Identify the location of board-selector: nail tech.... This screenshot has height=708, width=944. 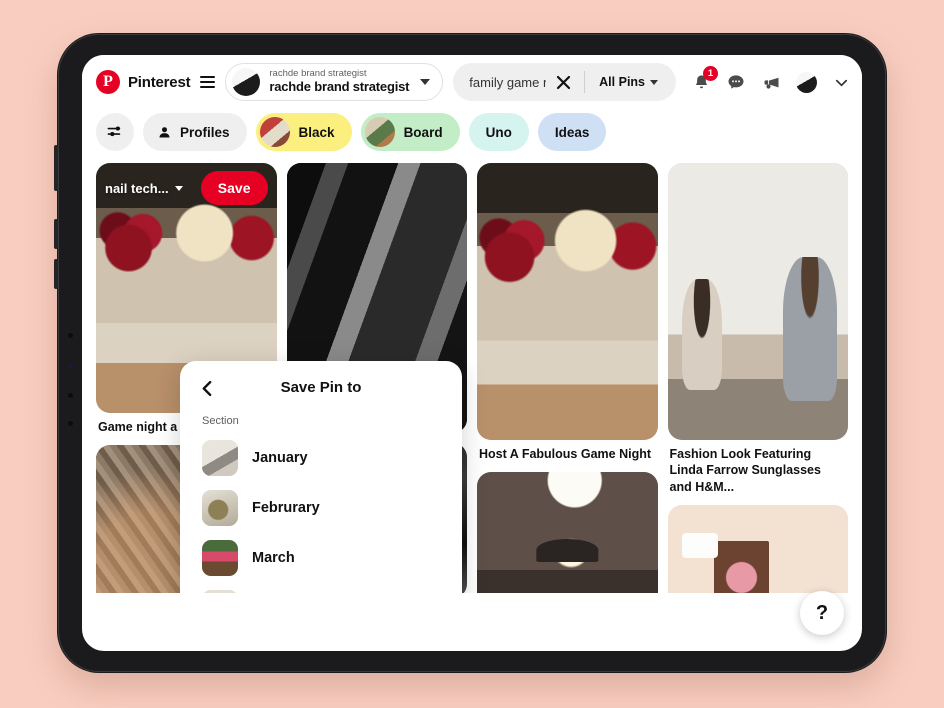
(144, 188).